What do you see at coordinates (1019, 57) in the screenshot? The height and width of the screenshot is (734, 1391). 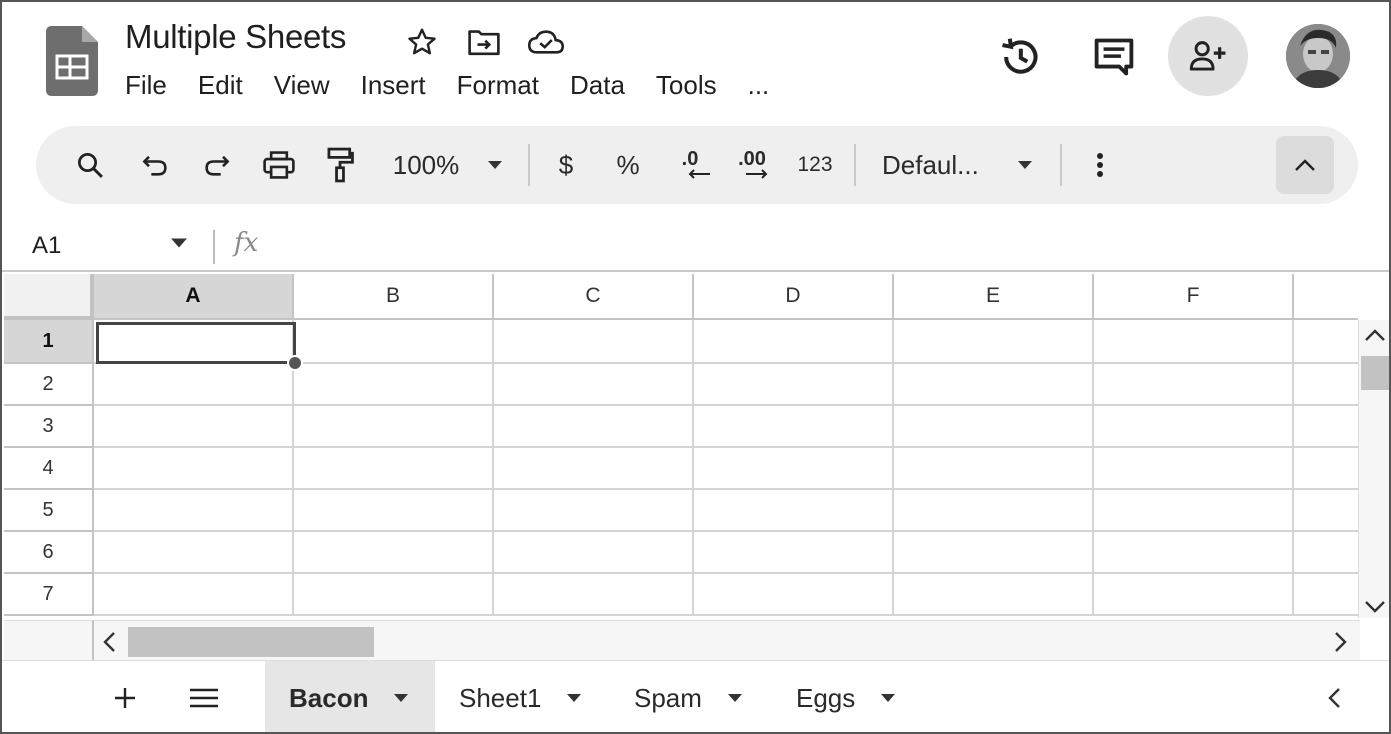 I see `version-history-icon` at bounding box center [1019, 57].